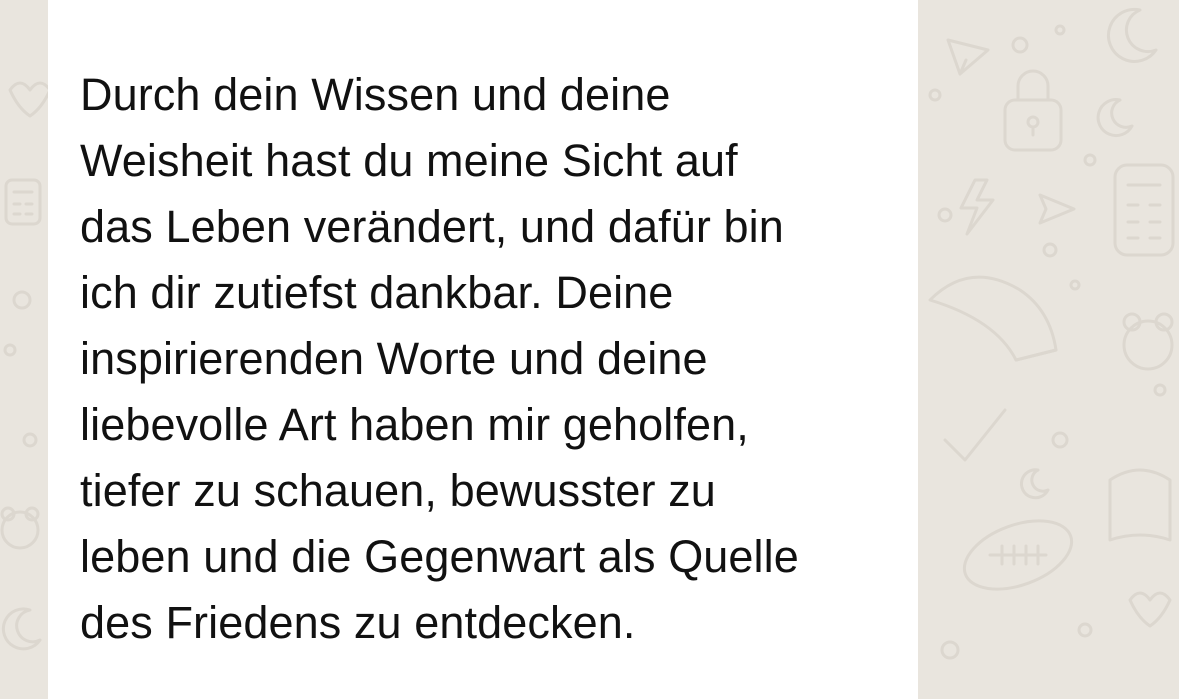  What do you see at coordinates (409, 160) in the screenshot?
I see `message-line: Weisheit hast du meine Sicht auf` at bounding box center [409, 160].